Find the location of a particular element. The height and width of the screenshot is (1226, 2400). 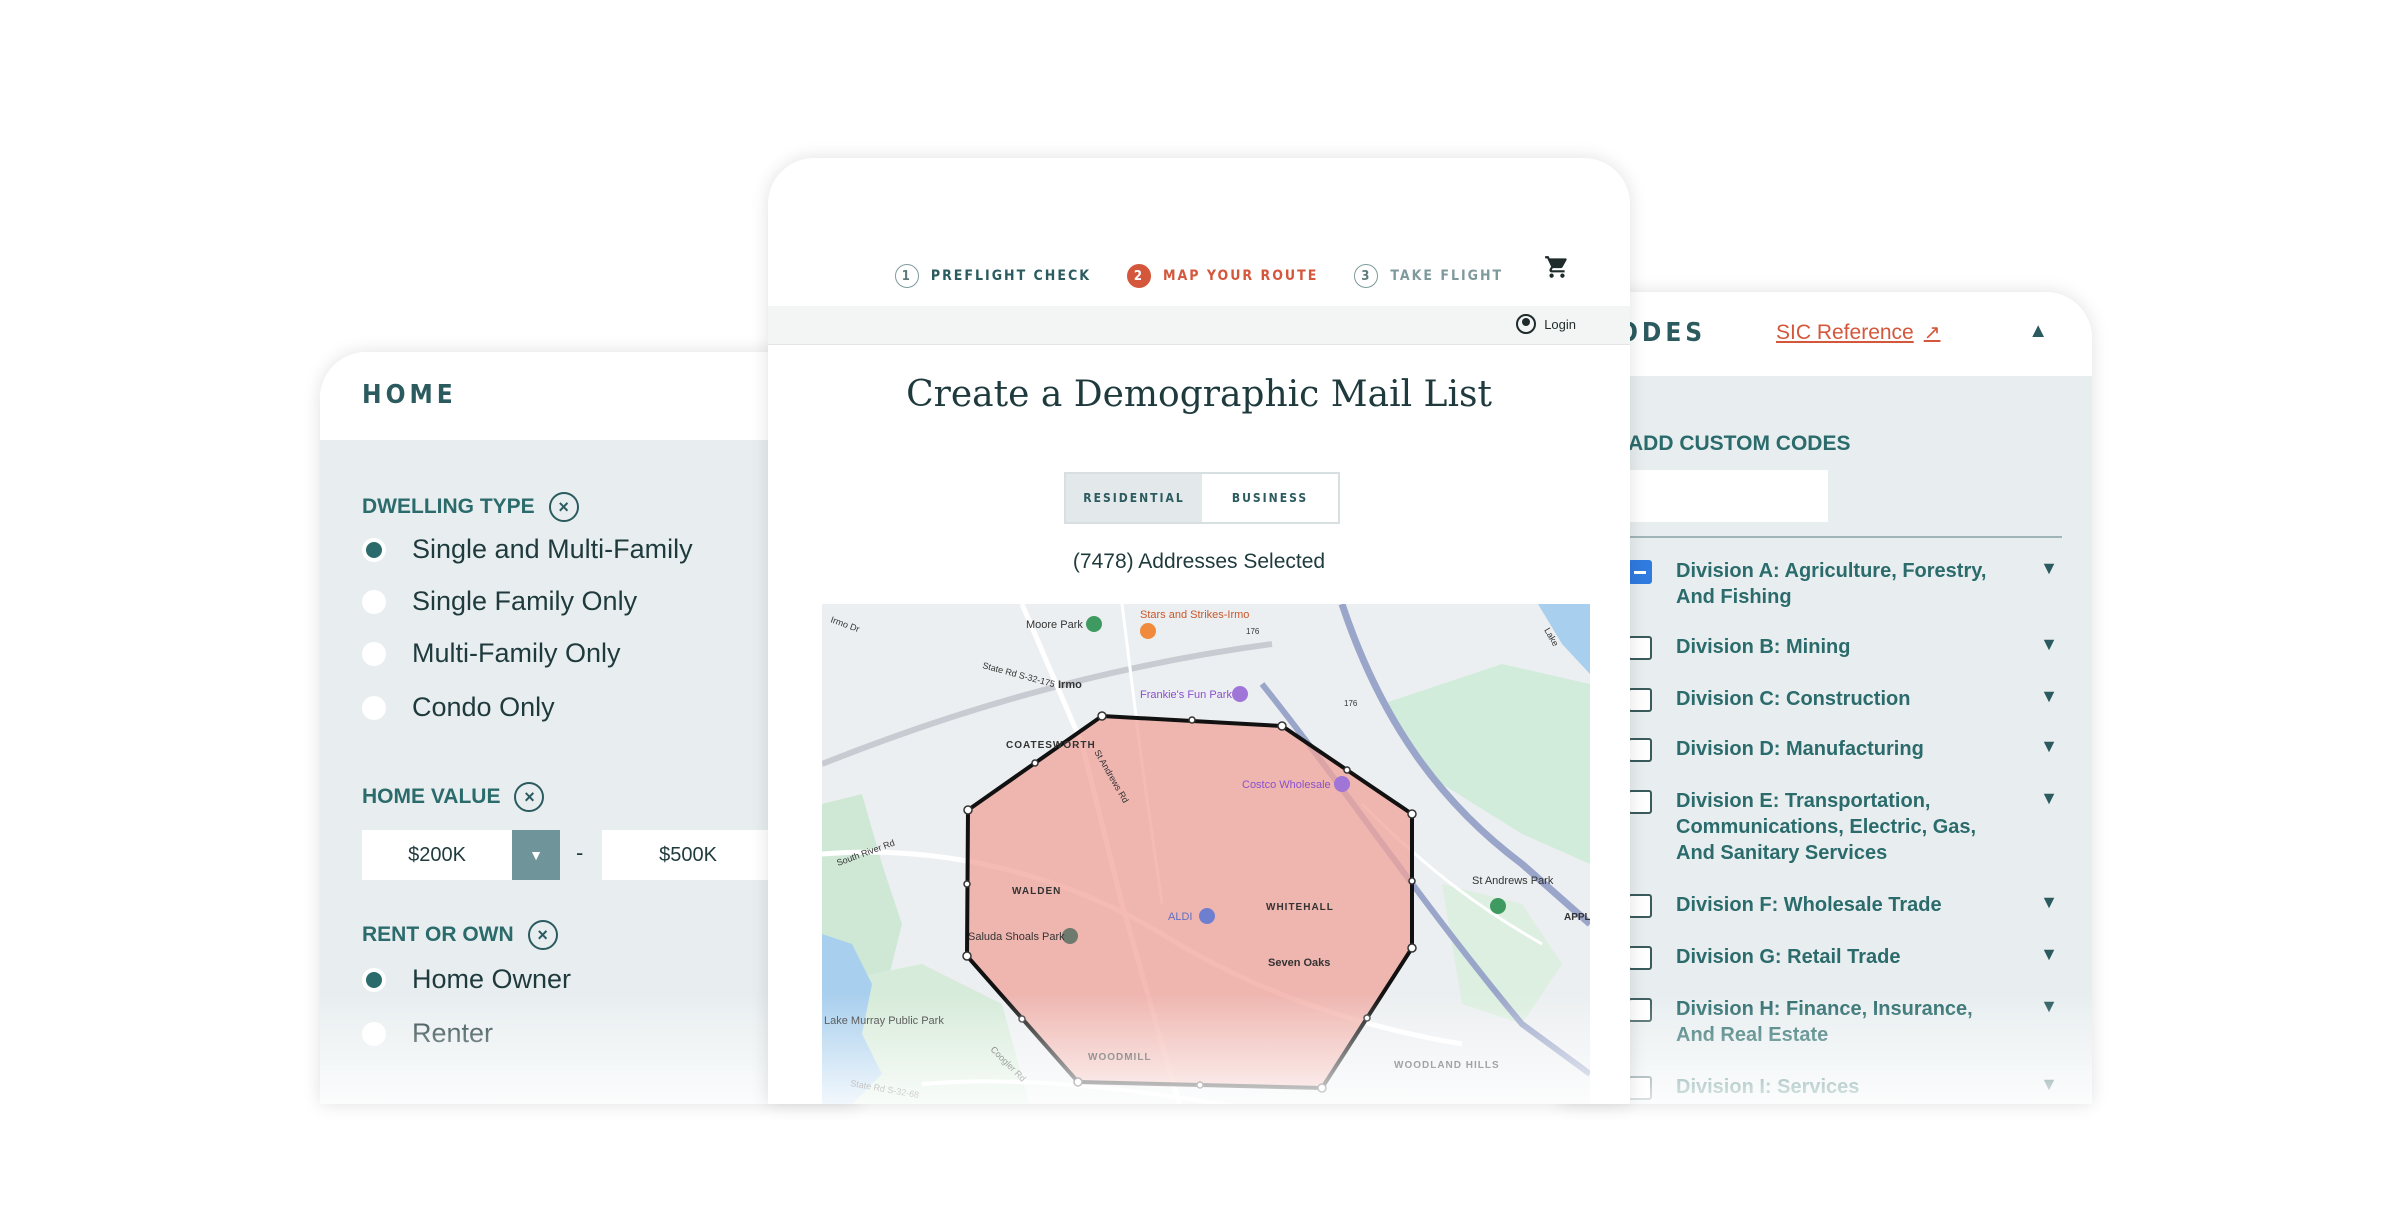

home-value-label: HOME VALUE × is located at coordinates (453, 797).